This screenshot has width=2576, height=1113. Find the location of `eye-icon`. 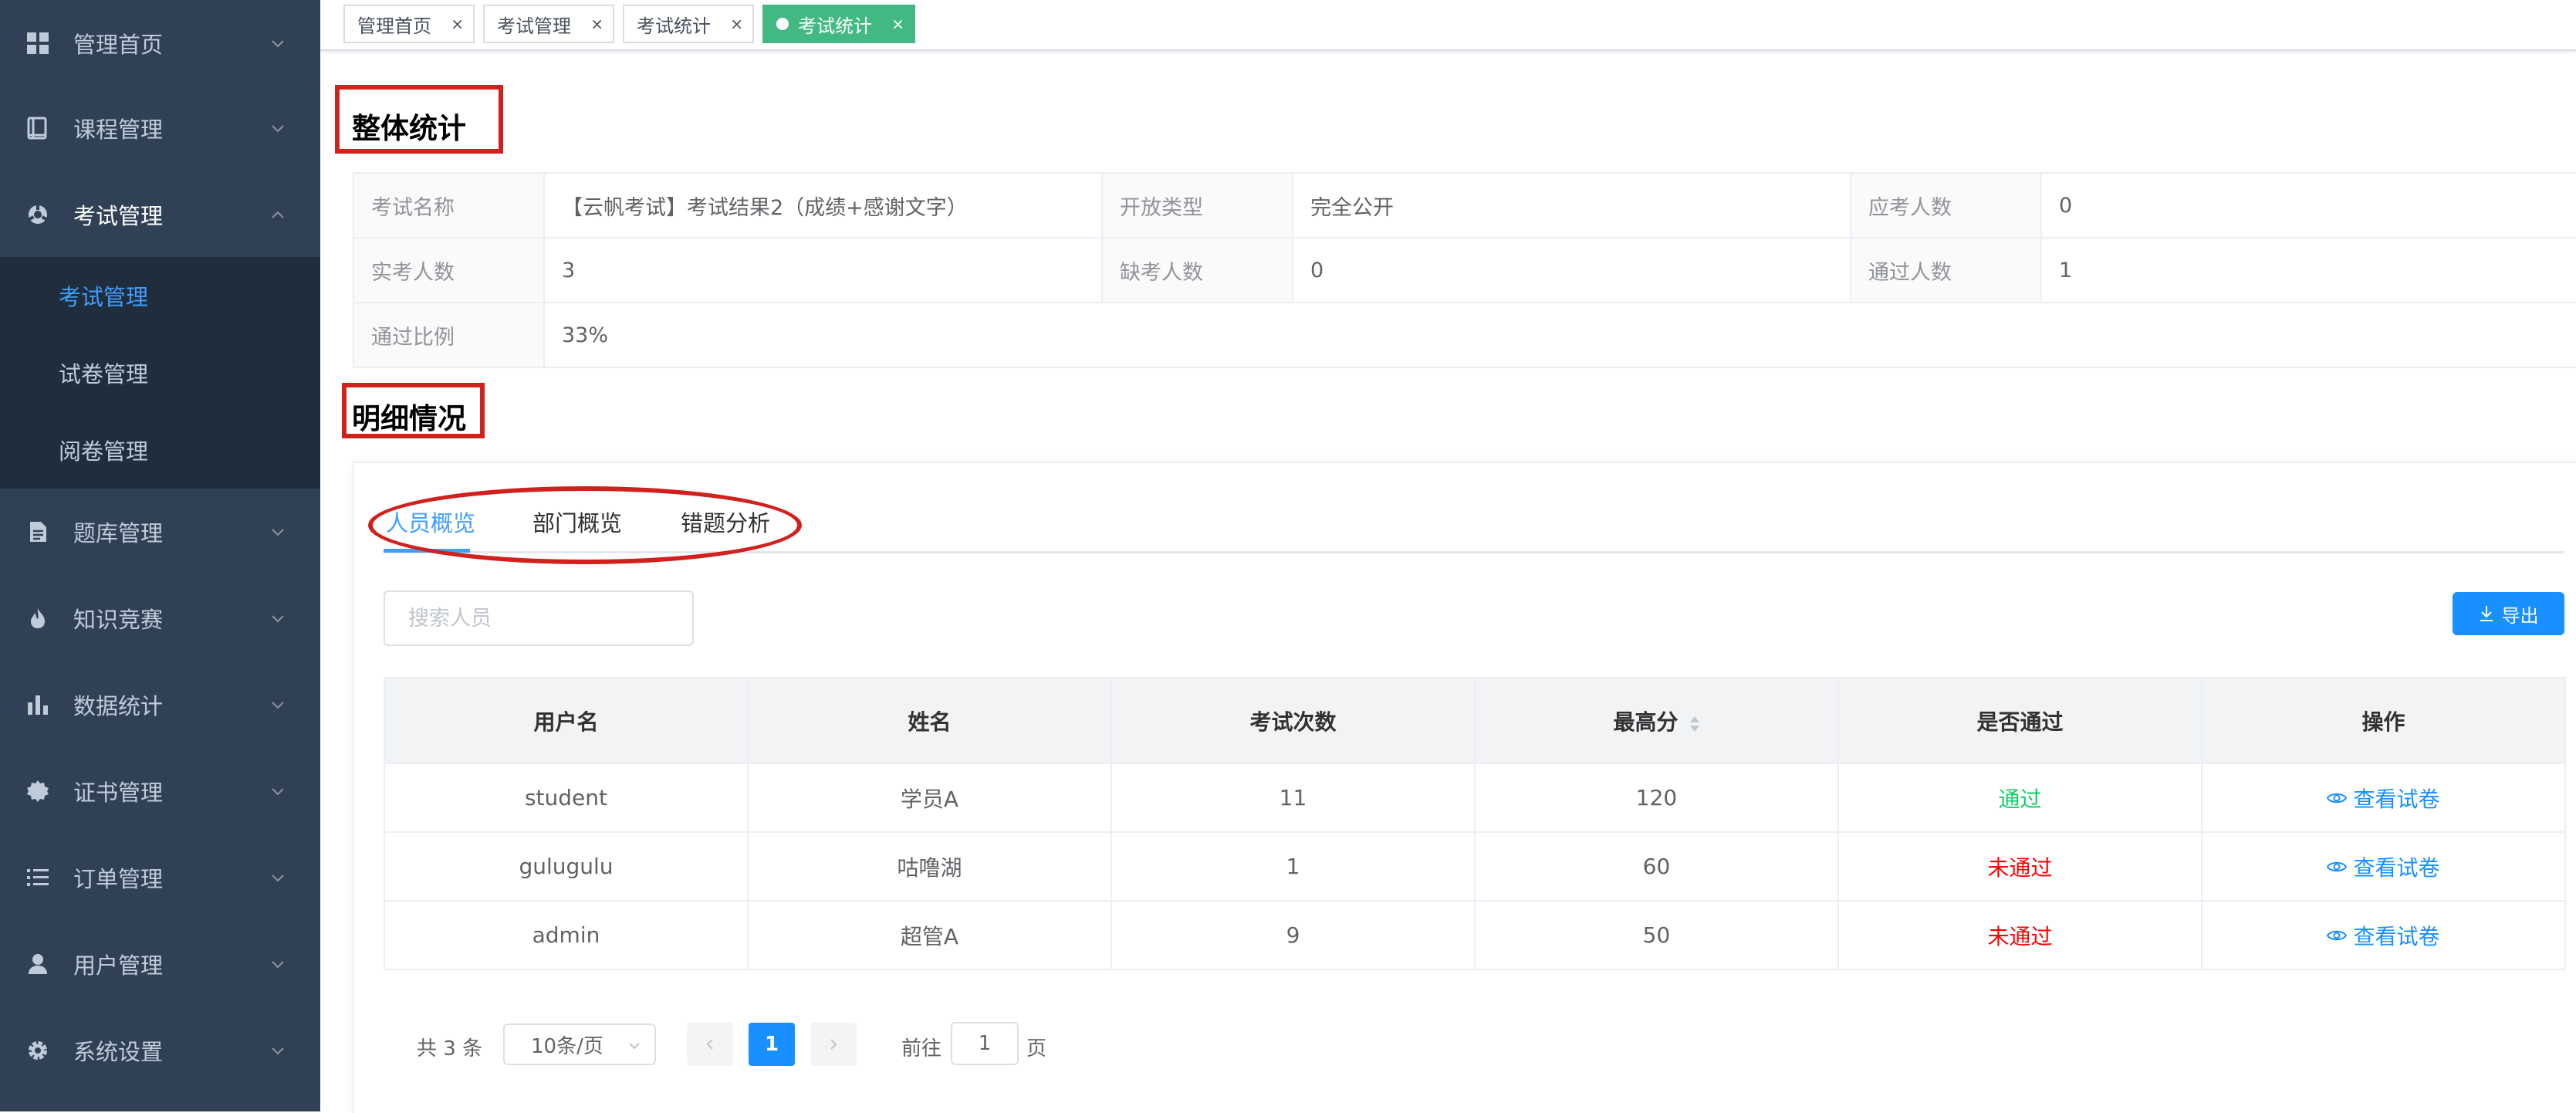

eye-icon is located at coordinates (2337, 866).